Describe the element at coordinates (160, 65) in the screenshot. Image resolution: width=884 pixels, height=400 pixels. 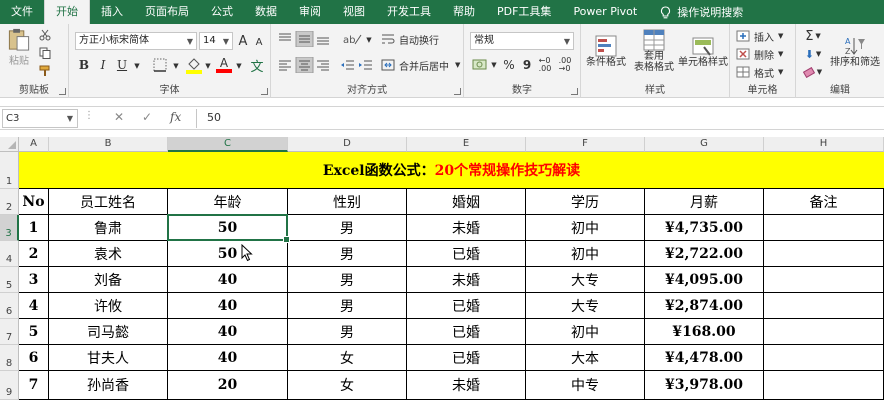
I see `borders-button` at that location.